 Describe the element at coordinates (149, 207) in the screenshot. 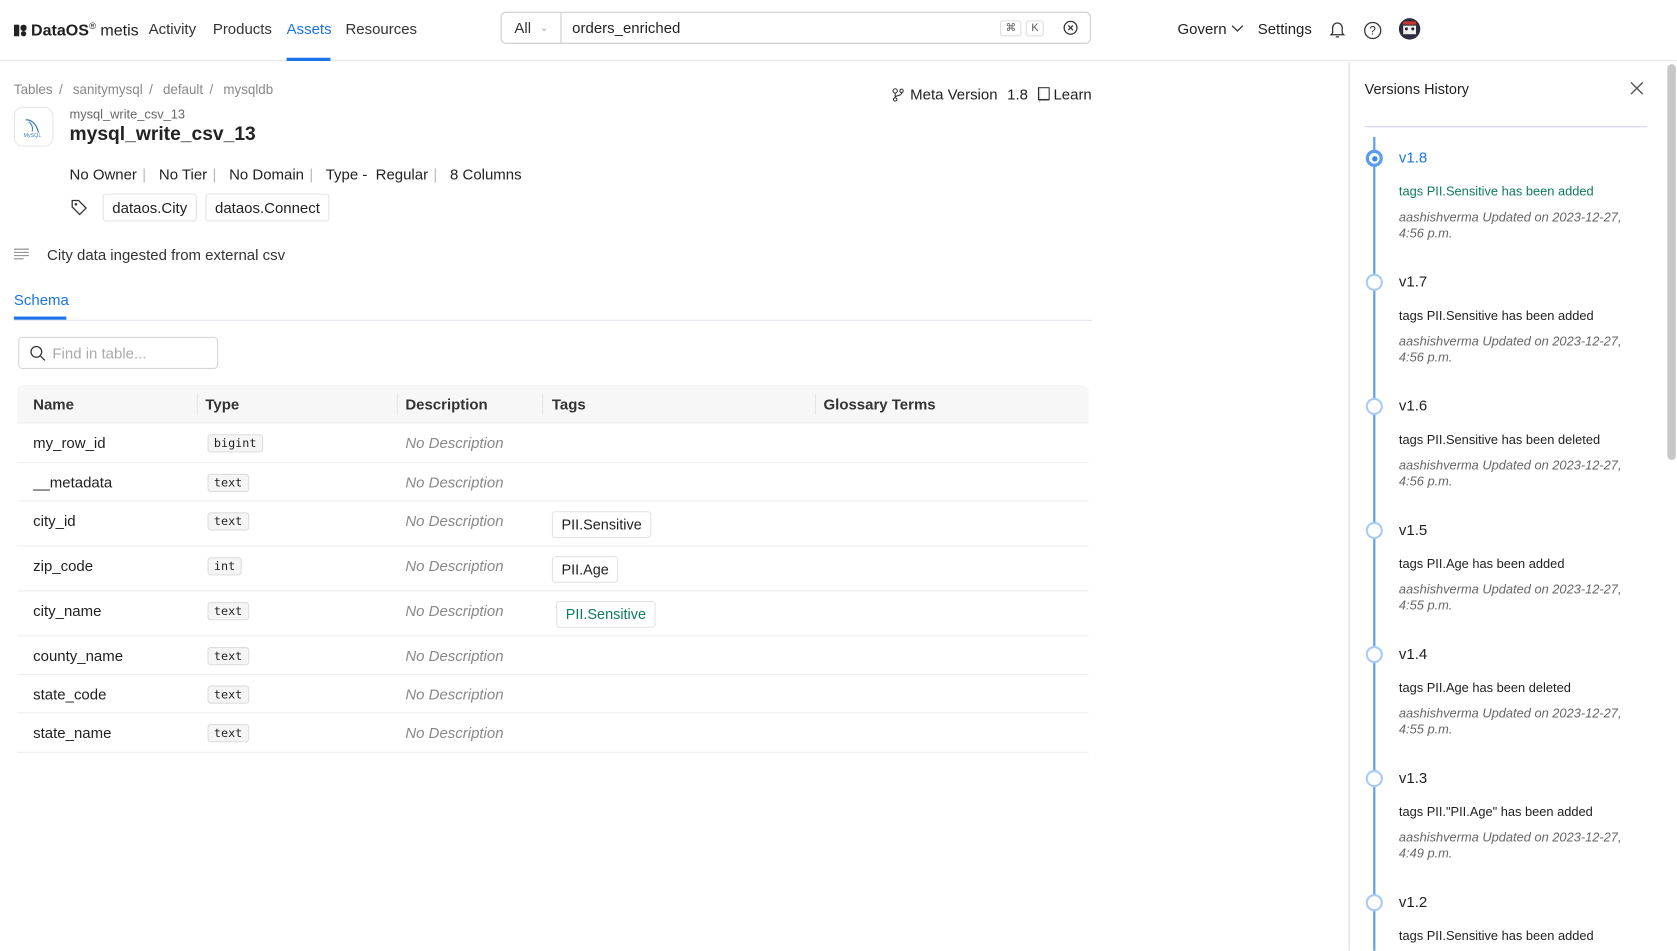

I see `asset-tag: dataos.City` at that location.